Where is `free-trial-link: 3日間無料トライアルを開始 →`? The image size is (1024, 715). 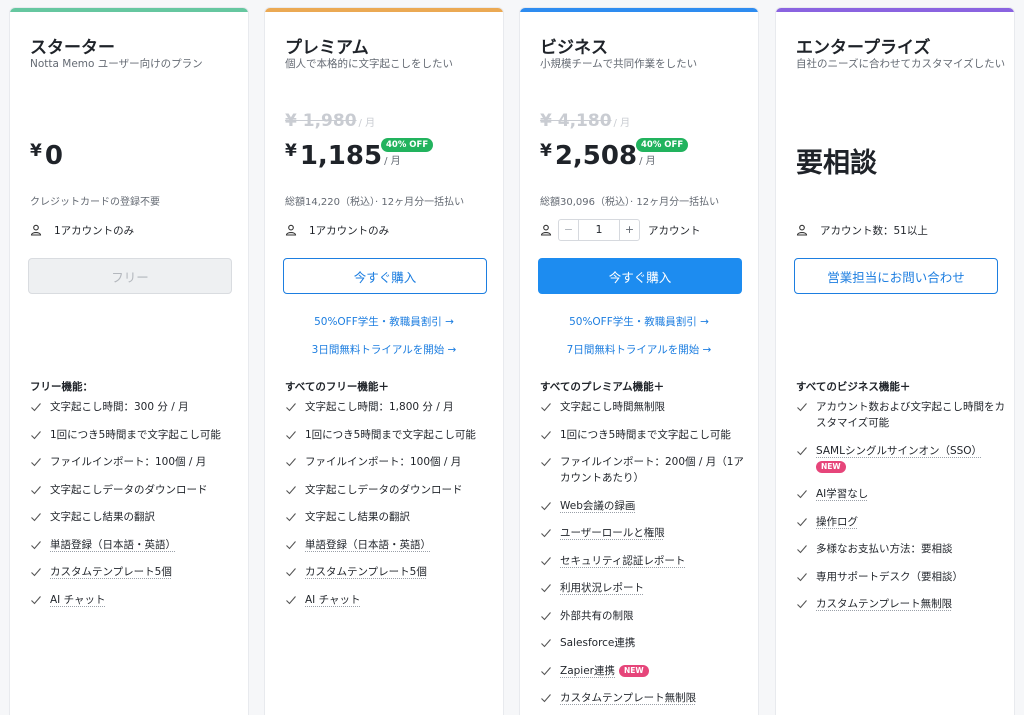
free-trial-link: 3日間無料トライアルを開始 → is located at coordinates (384, 349).